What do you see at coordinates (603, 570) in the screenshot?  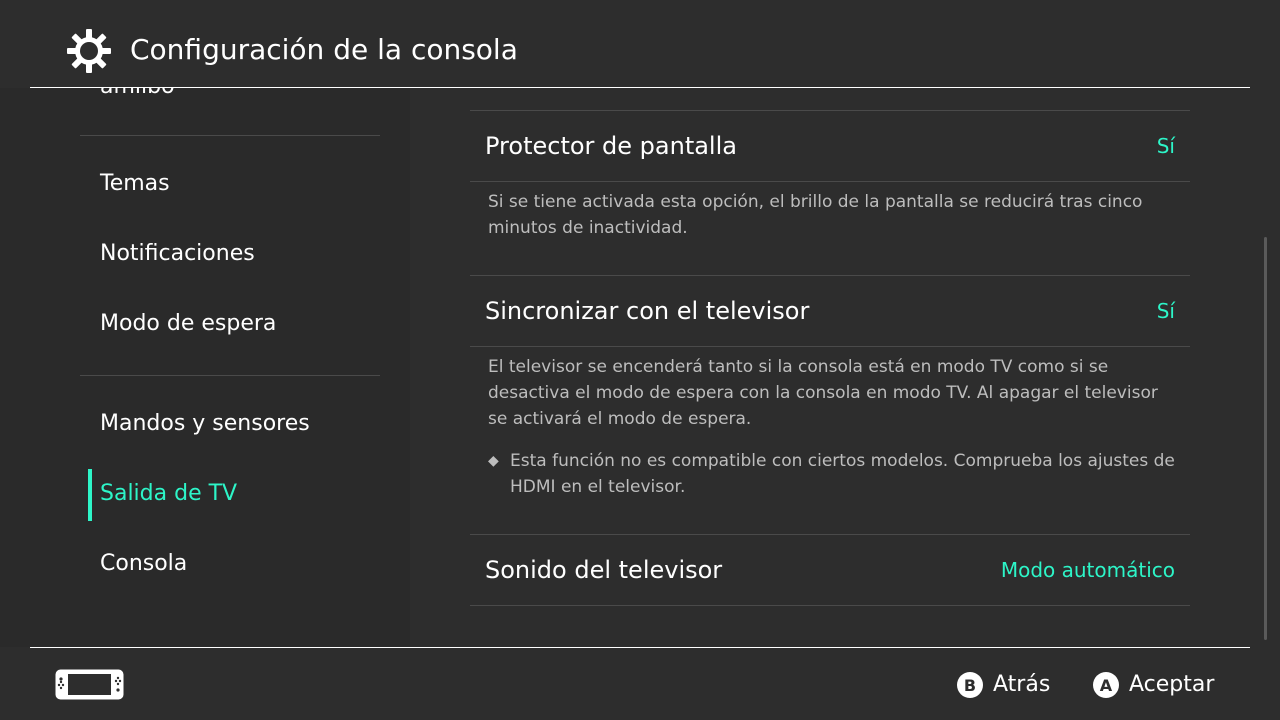 I see `sonido-tv-label: Sonido del televisor` at bounding box center [603, 570].